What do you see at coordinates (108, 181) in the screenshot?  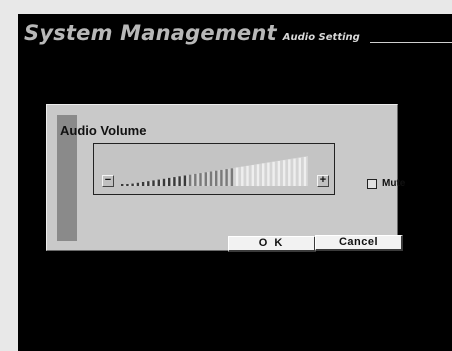 I see `volume-down-button: −` at bounding box center [108, 181].